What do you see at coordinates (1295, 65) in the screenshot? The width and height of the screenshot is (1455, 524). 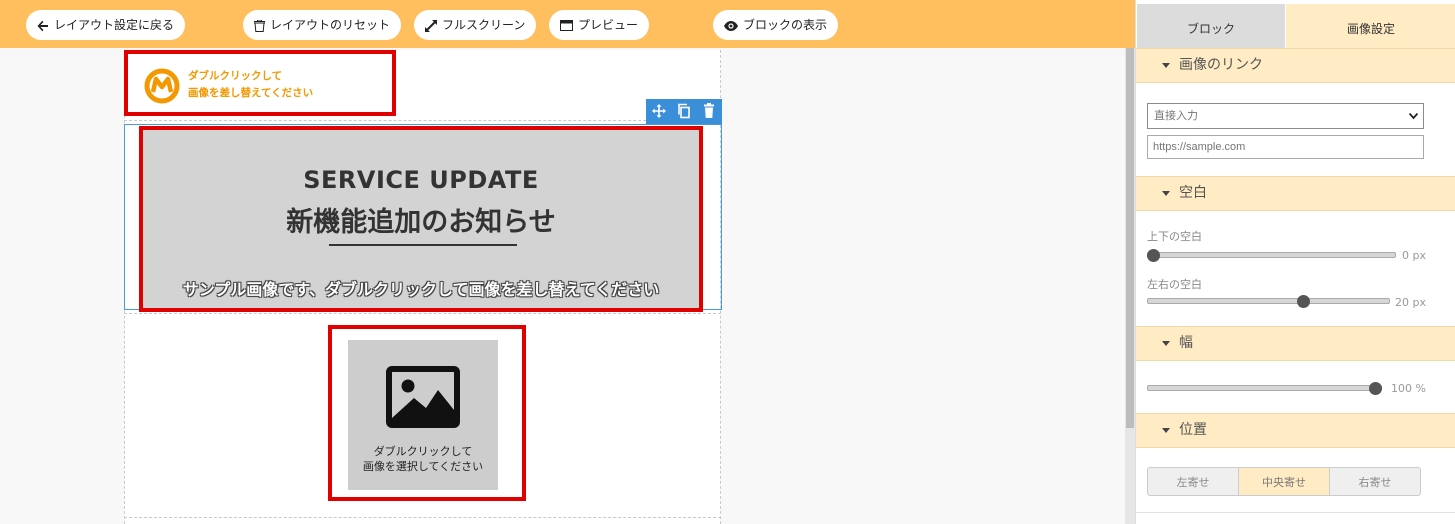 I see `section-image-link: 画像のリンク` at bounding box center [1295, 65].